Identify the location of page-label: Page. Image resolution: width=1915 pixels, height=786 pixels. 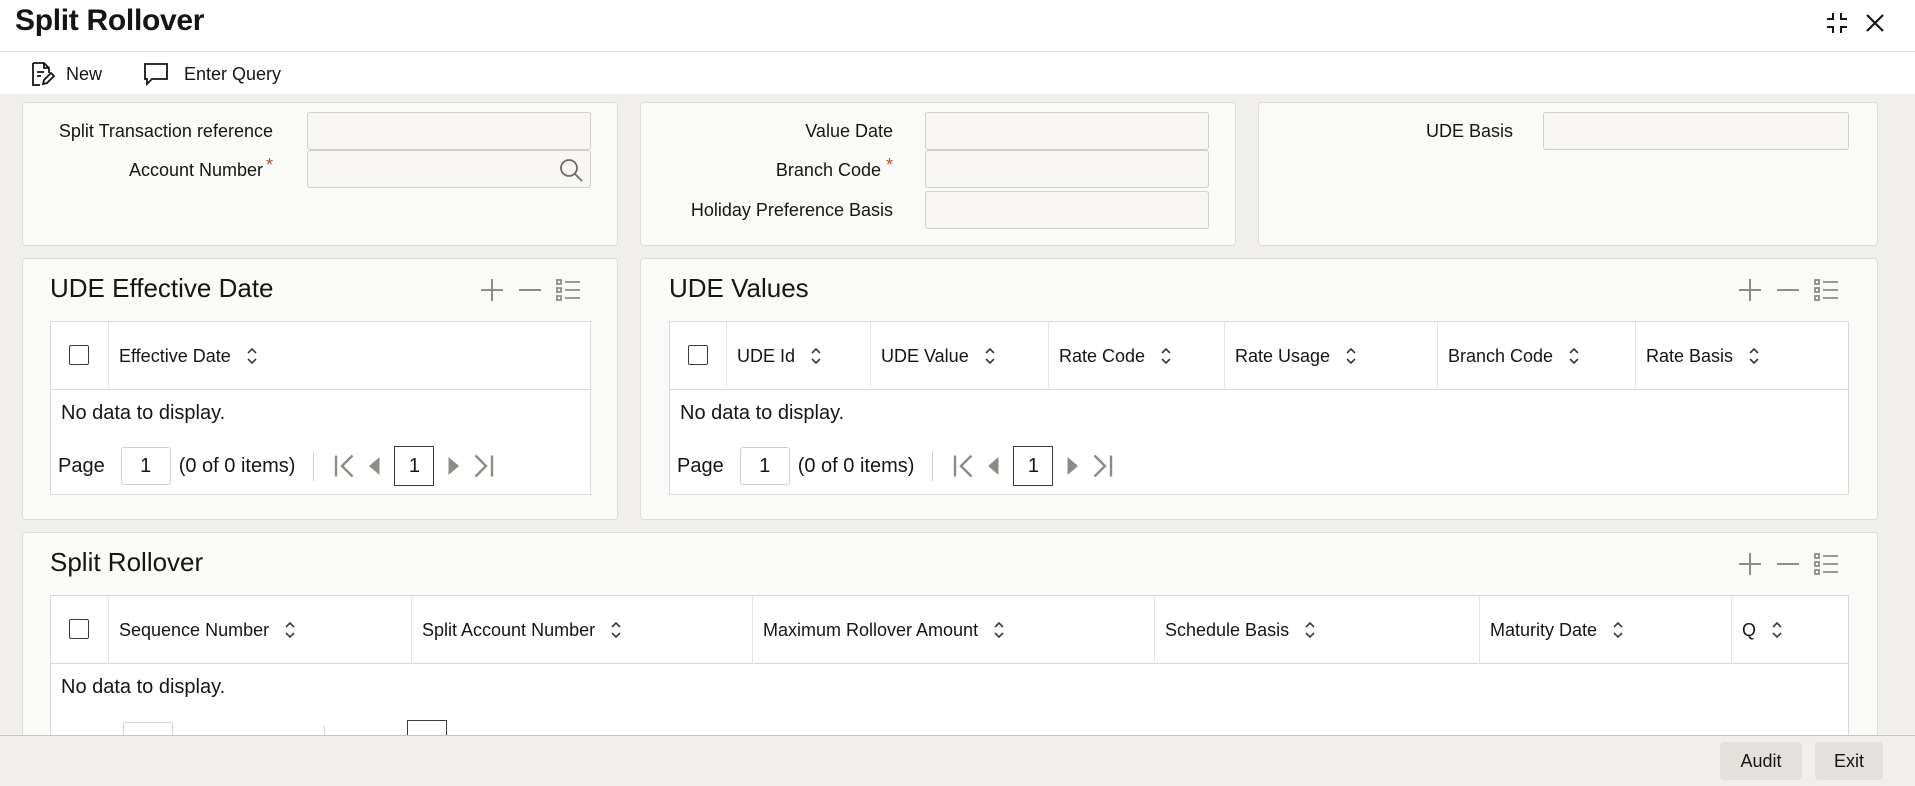
(700, 465).